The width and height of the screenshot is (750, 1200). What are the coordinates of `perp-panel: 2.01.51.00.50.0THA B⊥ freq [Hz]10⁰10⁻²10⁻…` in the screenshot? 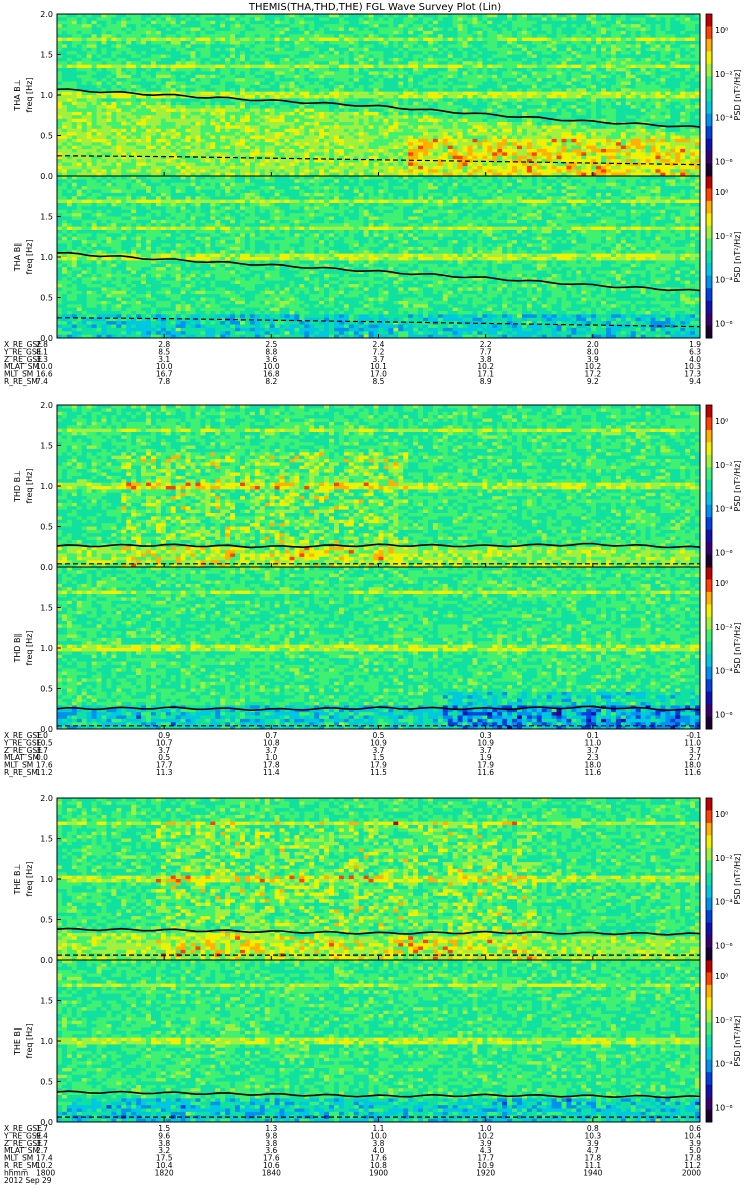 It's located at (377, 95).